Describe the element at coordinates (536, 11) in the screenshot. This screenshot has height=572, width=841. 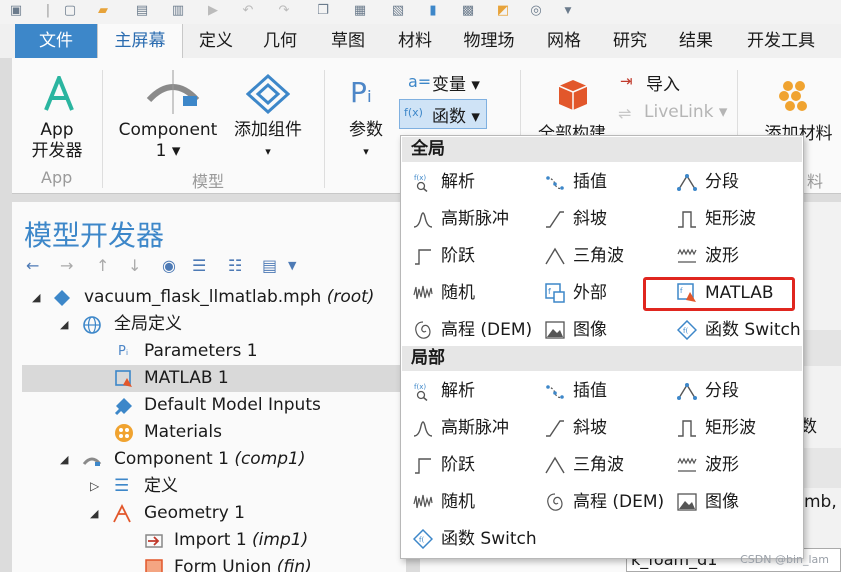
I see `zoom-icon: ◎` at that location.